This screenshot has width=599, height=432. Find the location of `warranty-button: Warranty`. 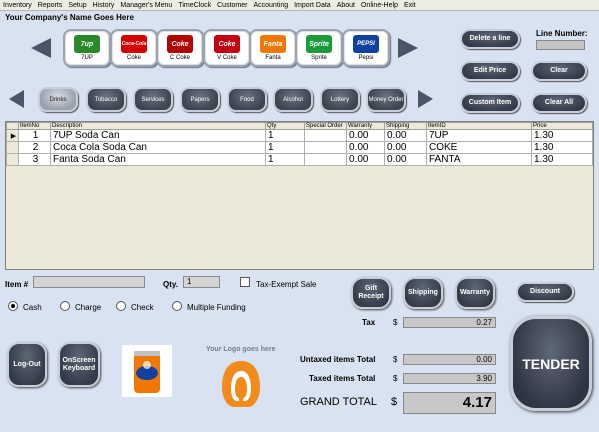

warranty-button: Warranty is located at coordinates (475, 293).